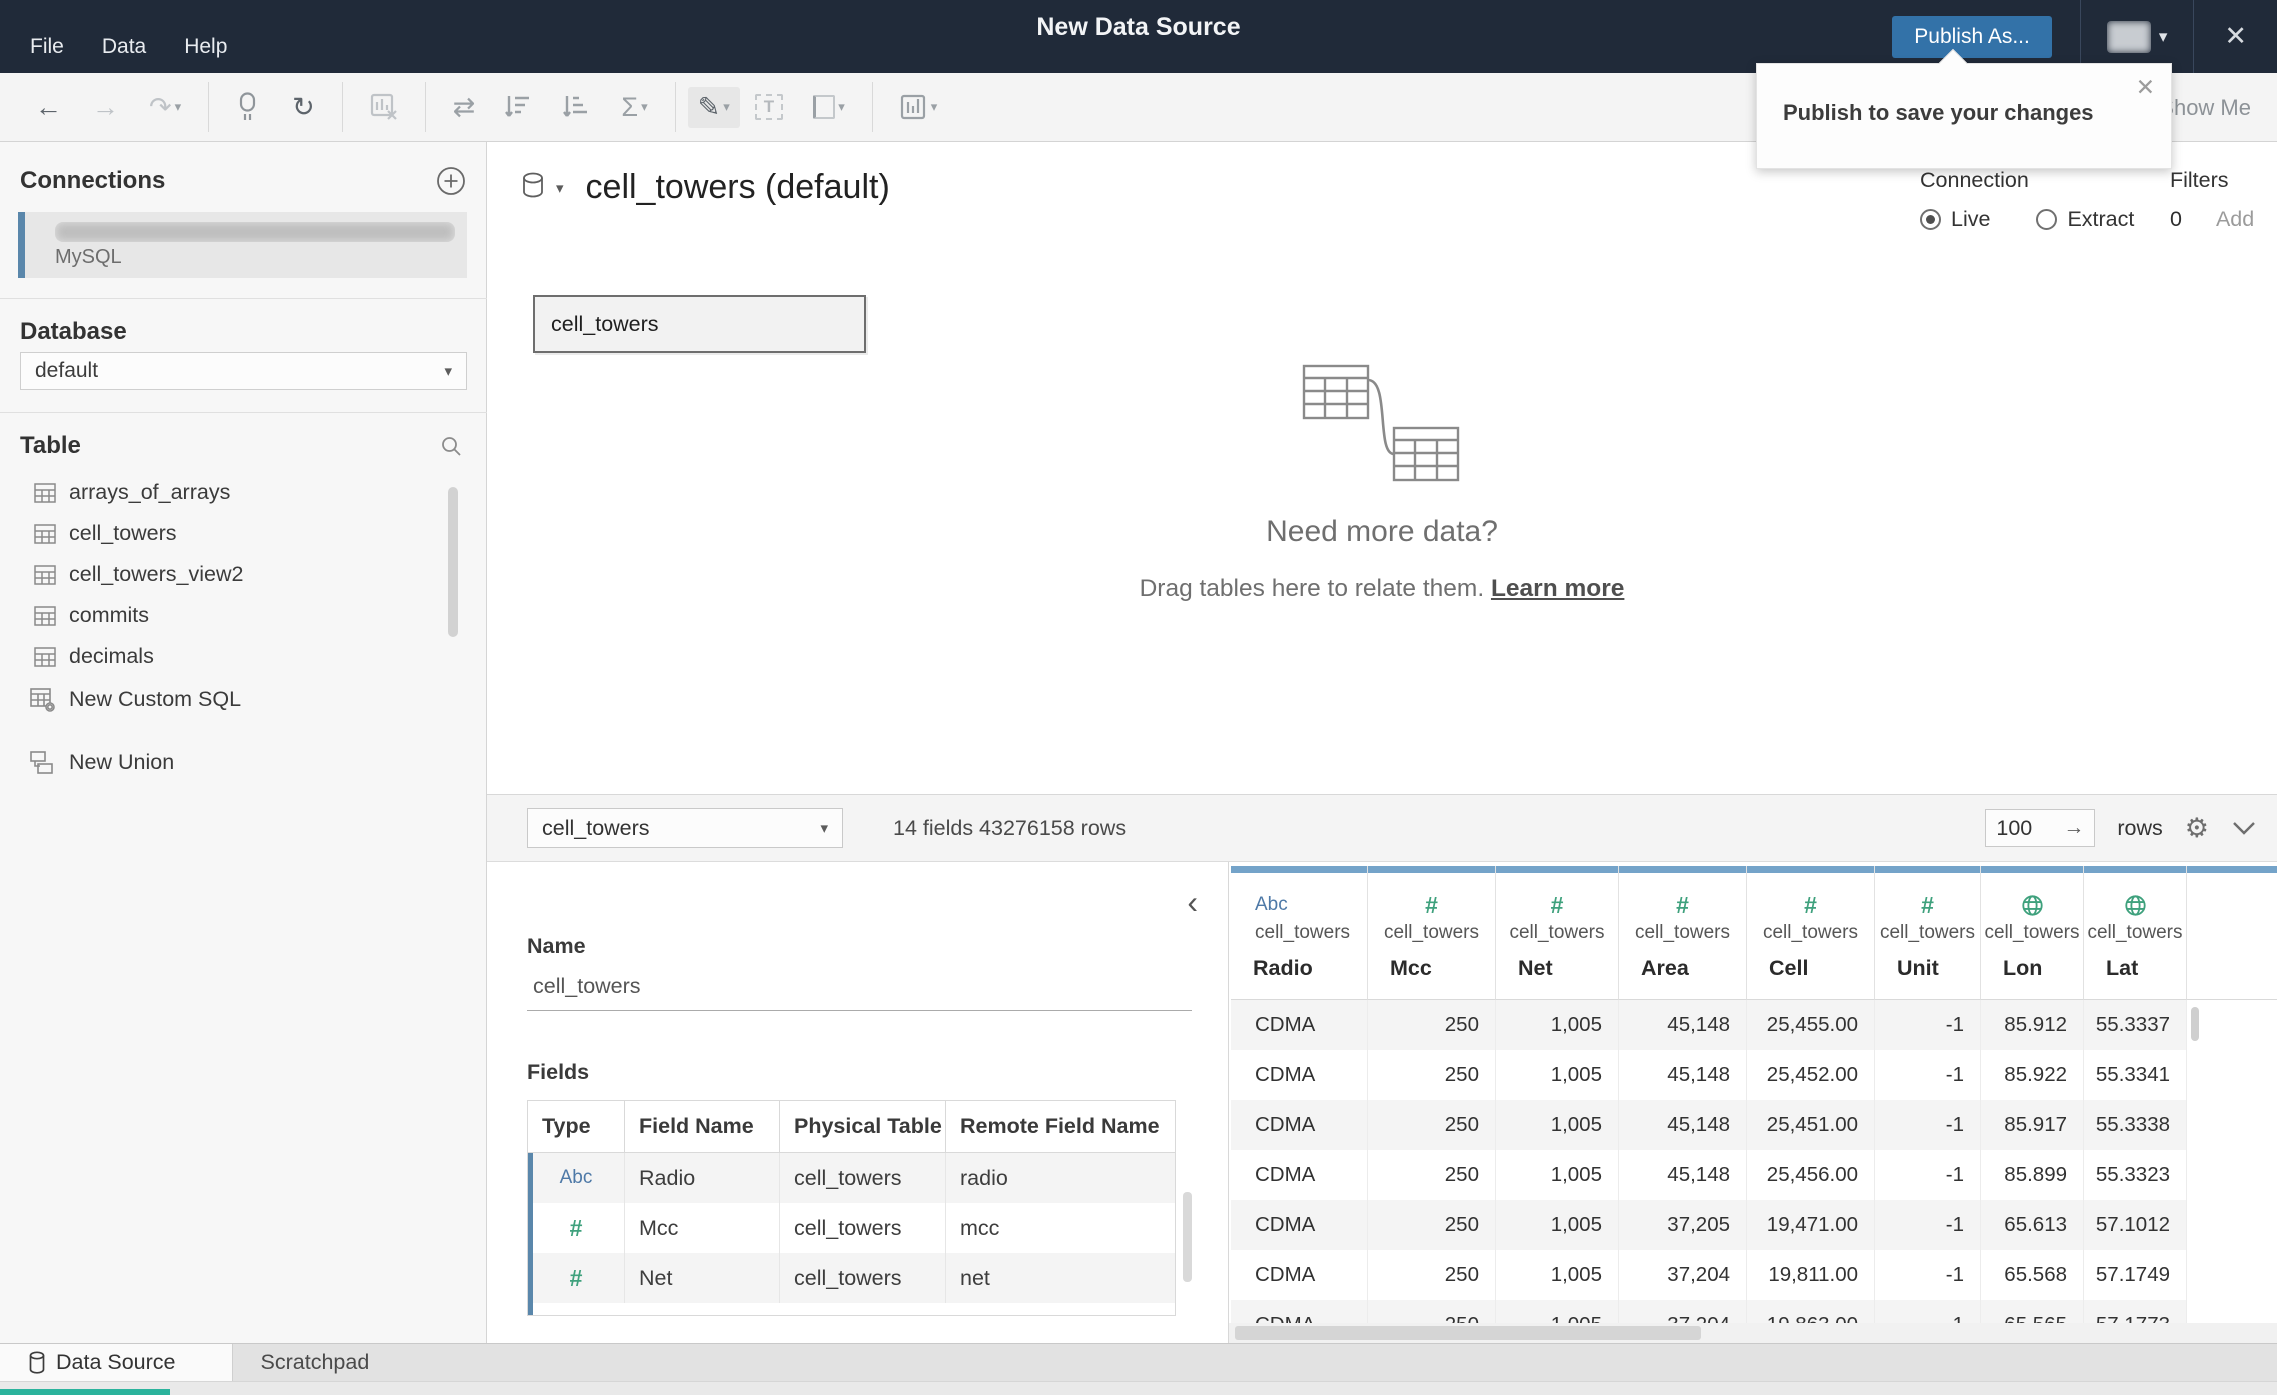  What do you see at coordinates (1187, 1237) in the screenshot?
I see `fields-scrollbar` at bounding box center [1187, 1237].